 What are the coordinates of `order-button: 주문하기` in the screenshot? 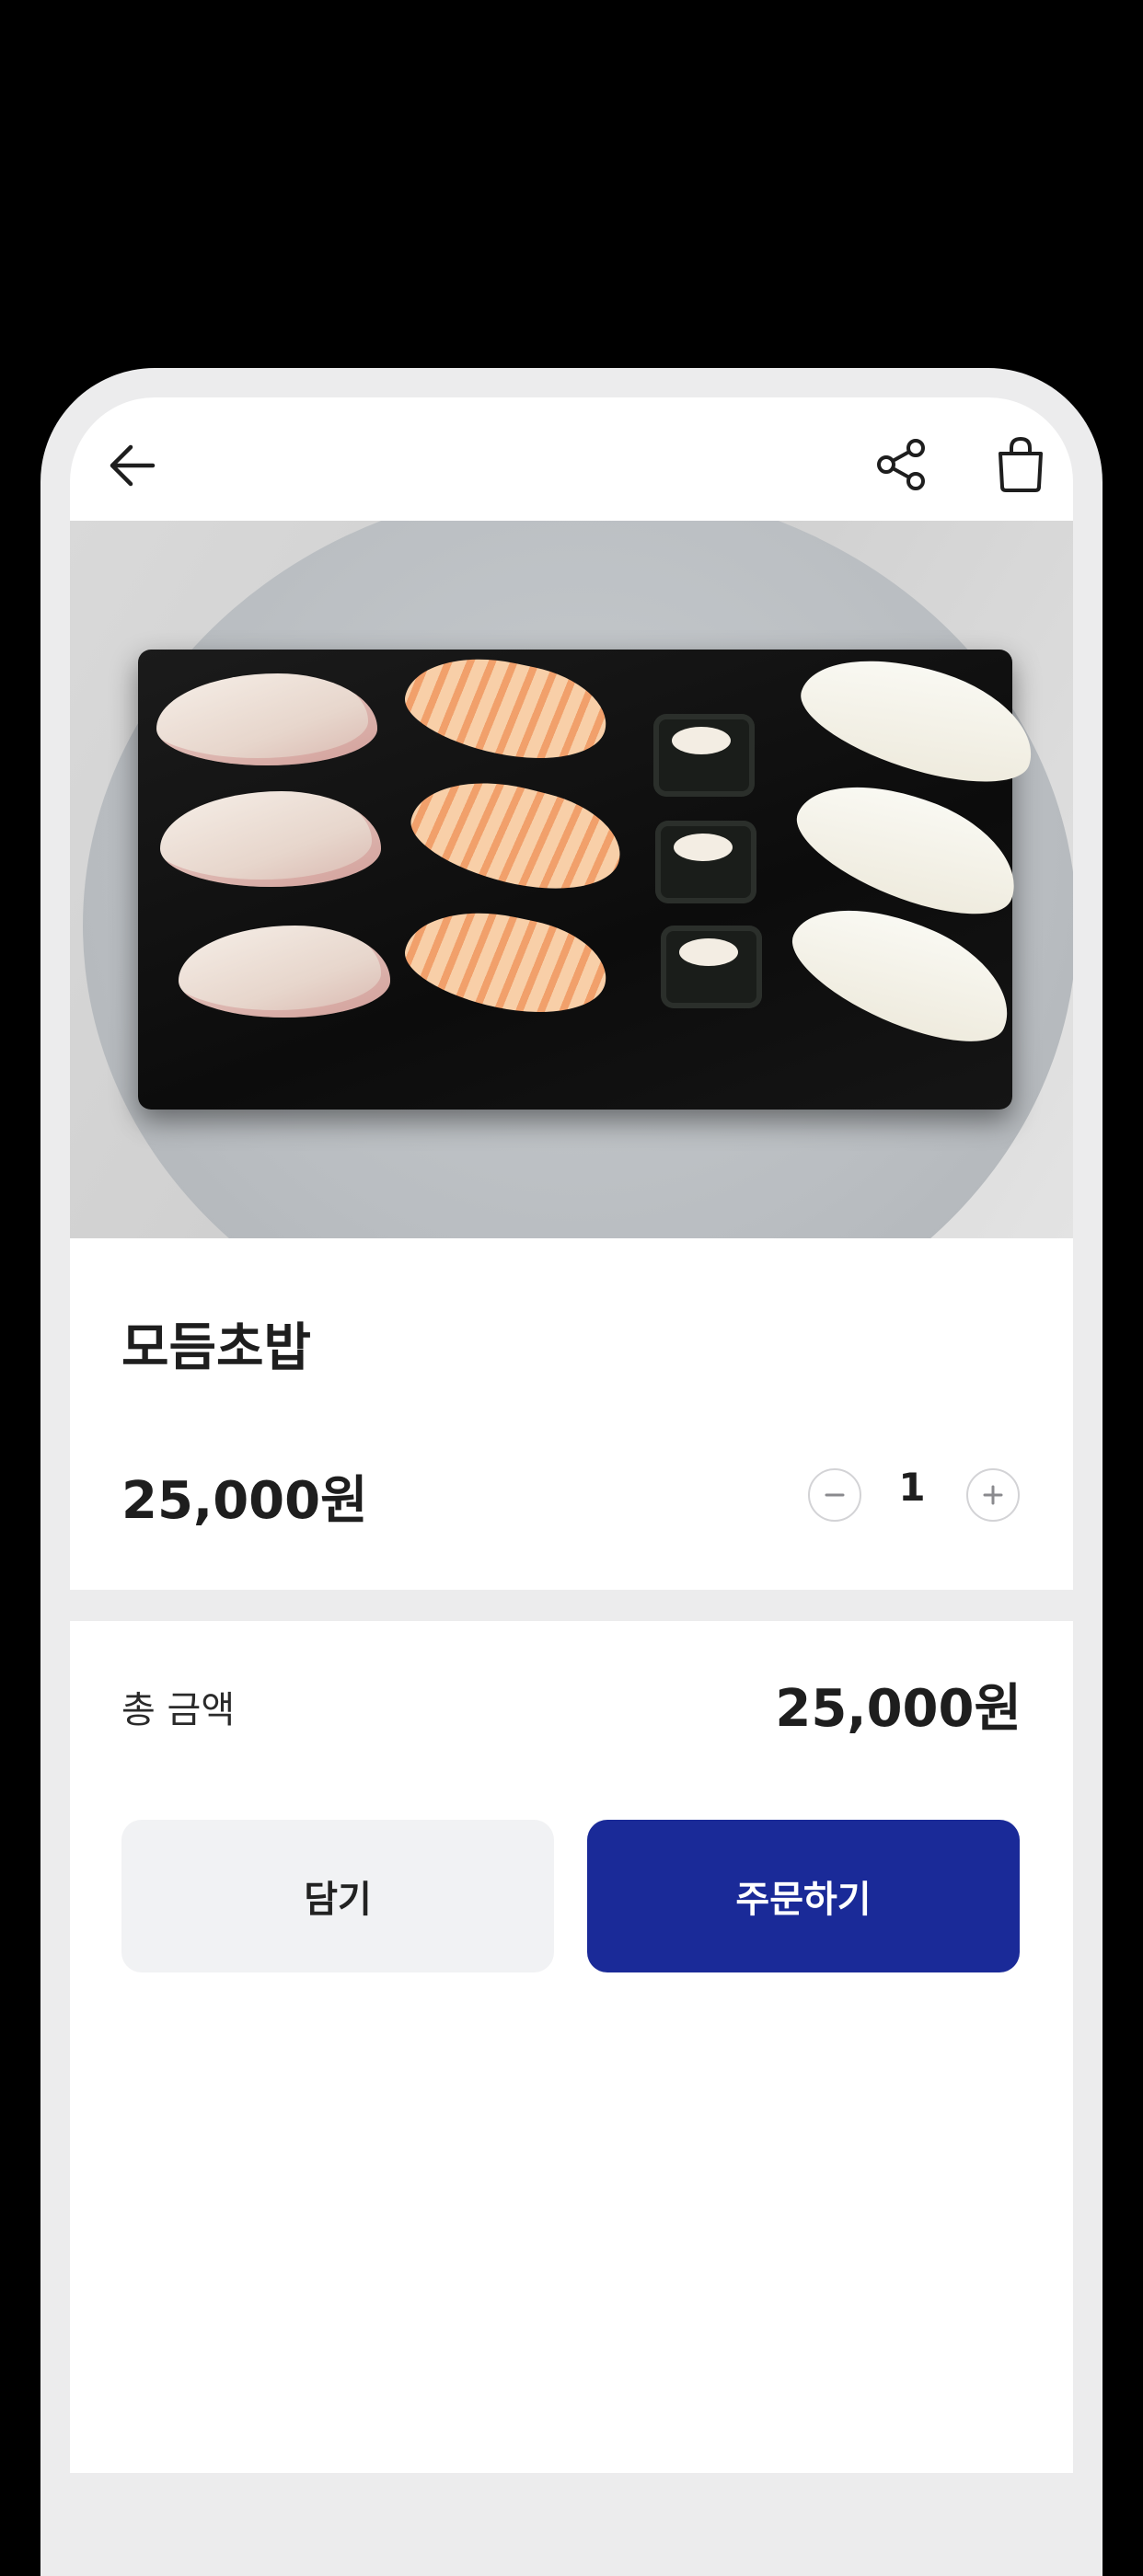 It's located at (804, 1896).